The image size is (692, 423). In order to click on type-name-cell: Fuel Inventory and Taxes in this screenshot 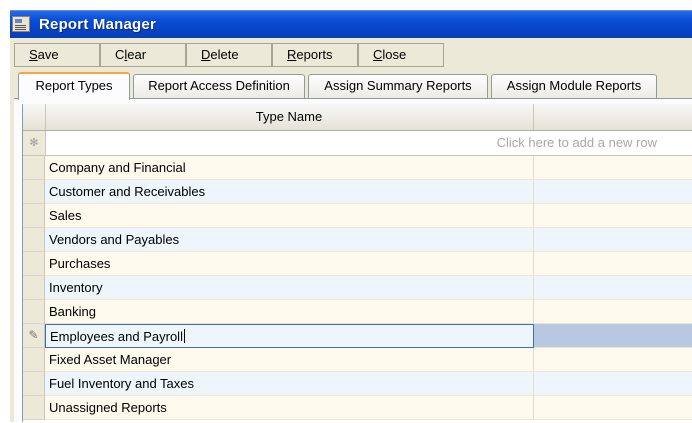, I will do `click(289, 384)`.